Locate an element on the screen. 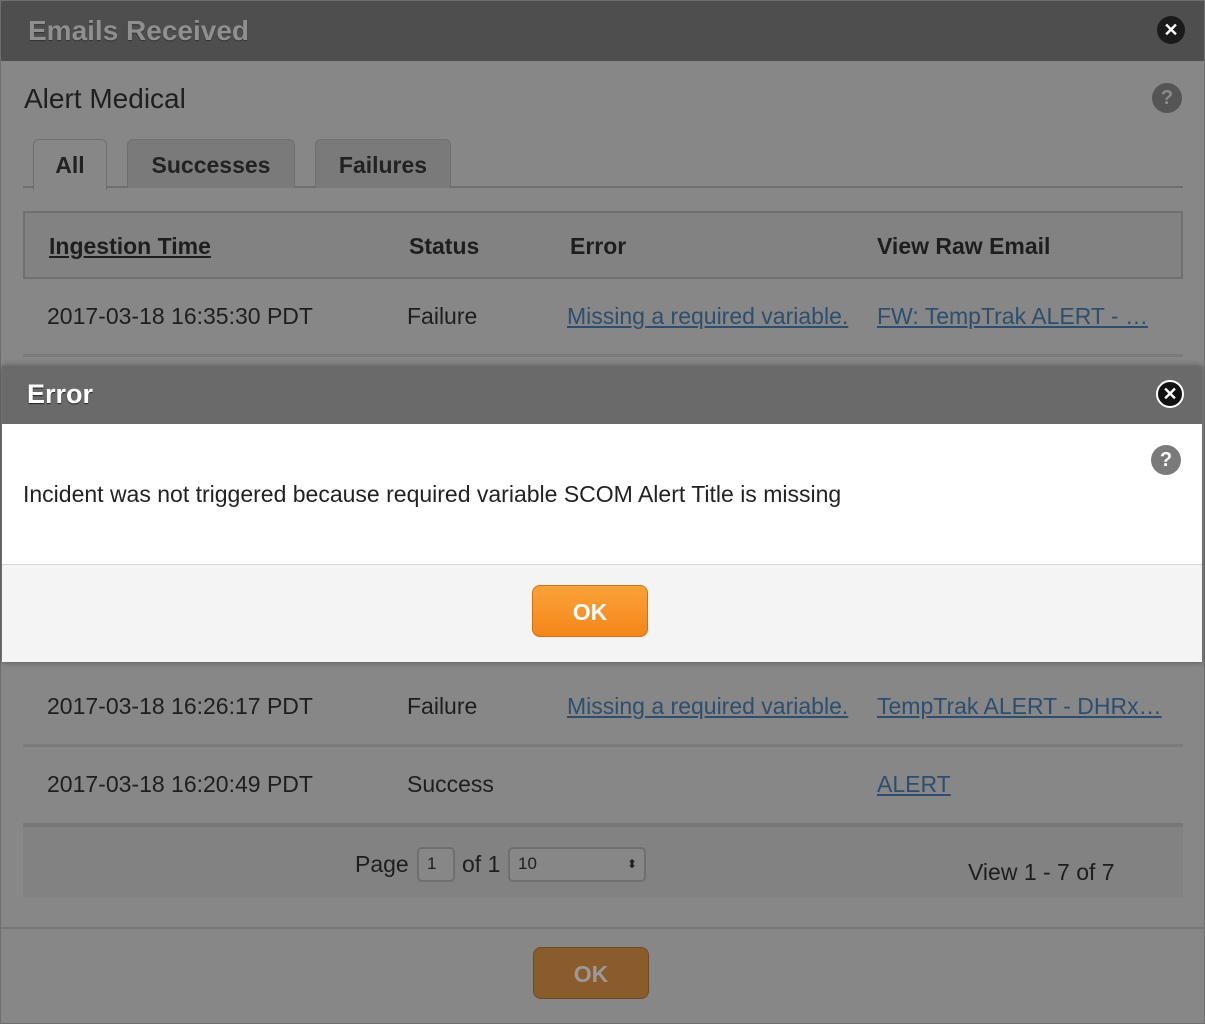  ingestion-time: 2017-03-18 16:20:49 PDT is located at coordinates (180, 784).